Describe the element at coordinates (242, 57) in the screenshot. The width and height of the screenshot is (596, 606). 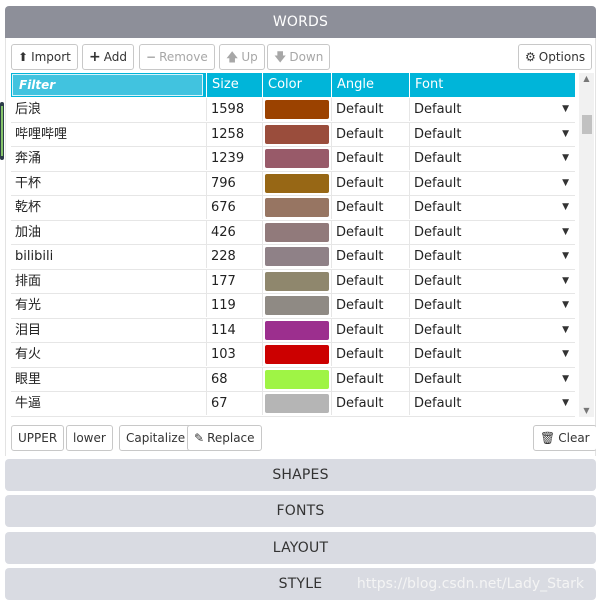
I see `up-button: 🡅 Up` at that location.